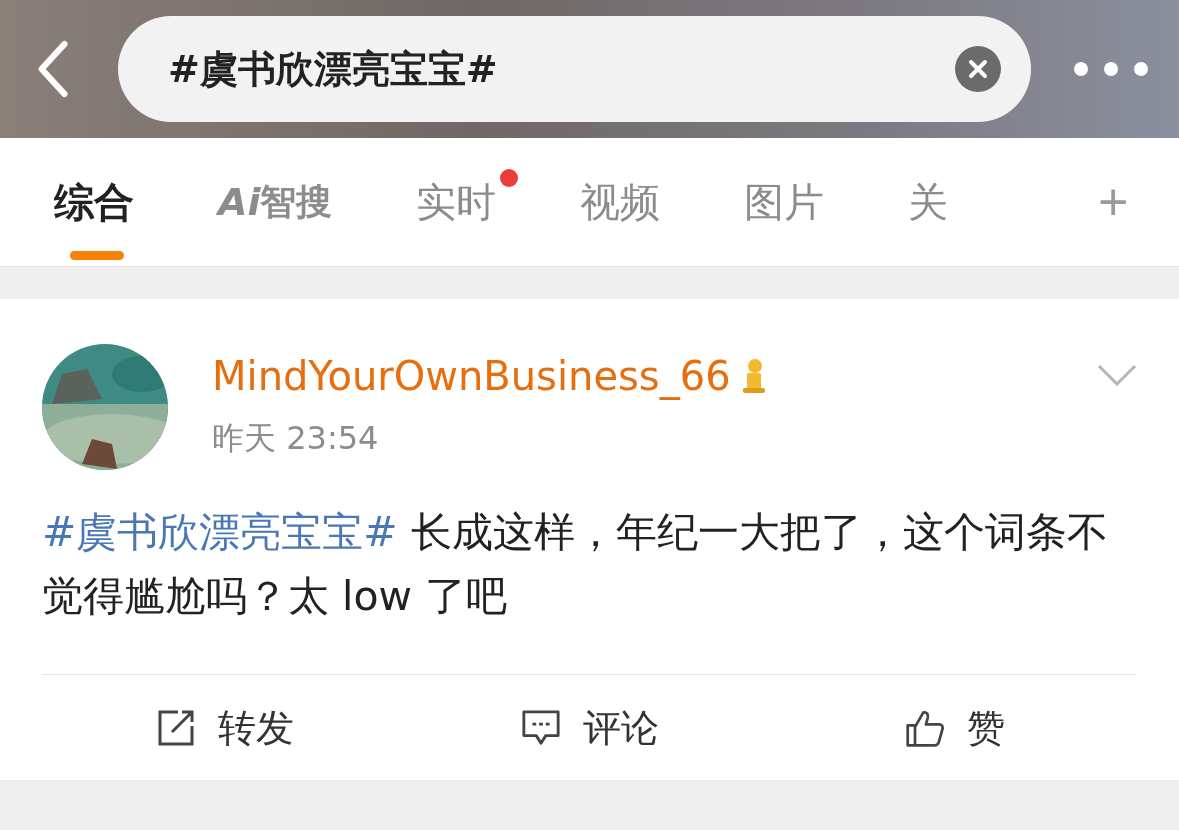  I want to click on comment-button: 评论, so click(589, 728).